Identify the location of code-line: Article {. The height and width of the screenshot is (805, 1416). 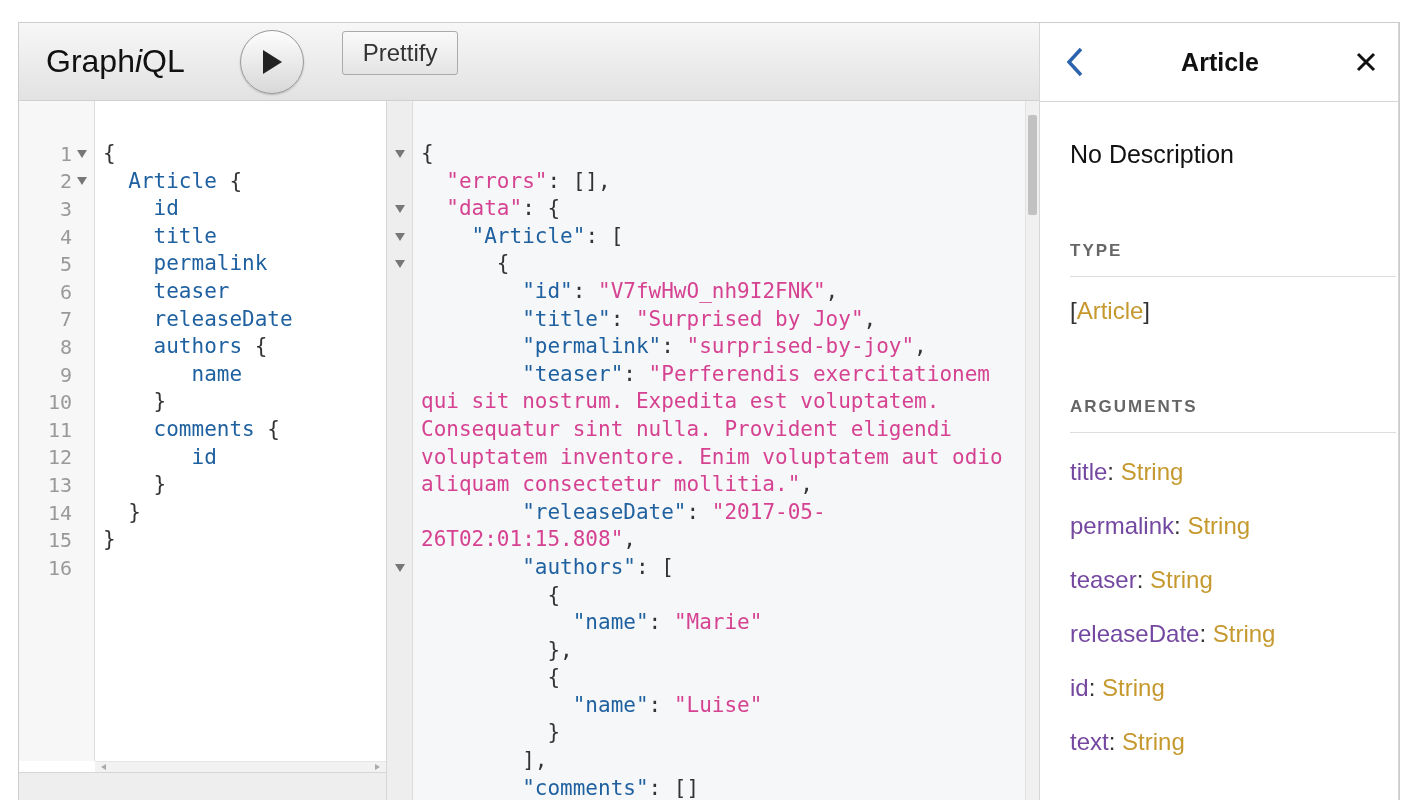
(185, 181).